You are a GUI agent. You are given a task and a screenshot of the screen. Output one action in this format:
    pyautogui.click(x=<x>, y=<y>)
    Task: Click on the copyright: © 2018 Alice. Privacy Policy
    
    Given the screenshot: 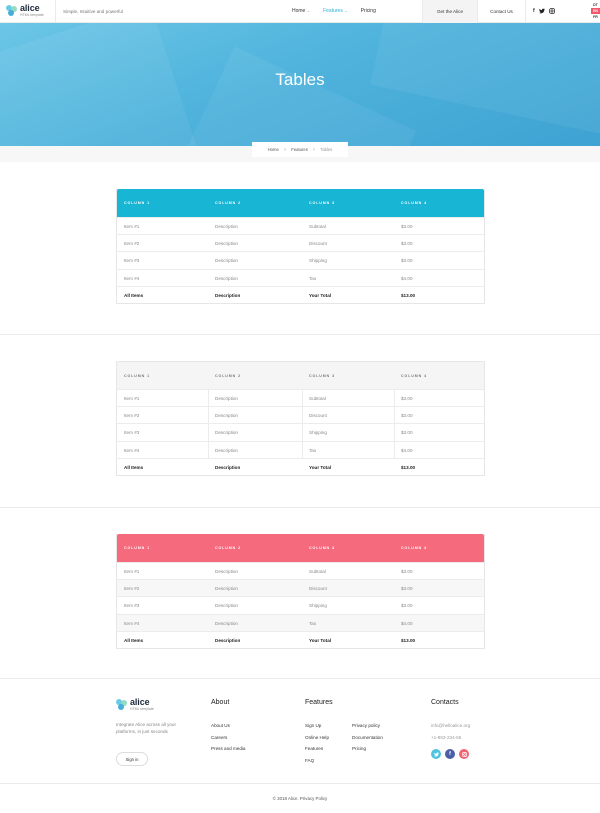 What is the action you would take?
    pyautogui.click(x=300, y=798)
    